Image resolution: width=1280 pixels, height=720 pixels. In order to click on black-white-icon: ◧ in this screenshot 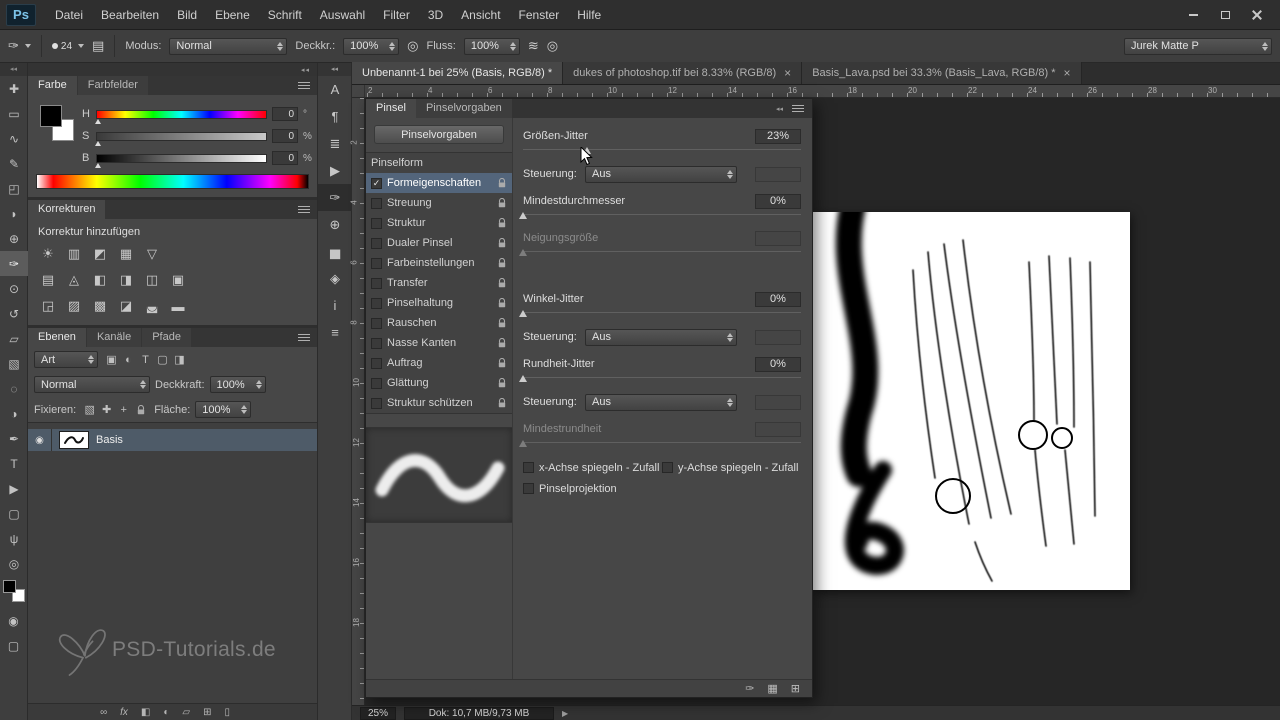, I will do `click(100, 280)`.